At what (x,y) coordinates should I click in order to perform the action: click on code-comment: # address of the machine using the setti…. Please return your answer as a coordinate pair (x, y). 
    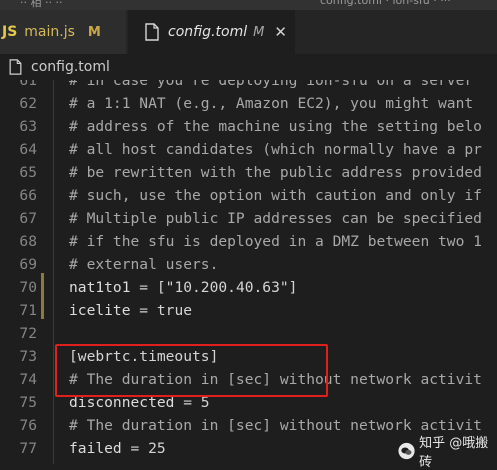
    Looking at the image, I should click on (275, 126).